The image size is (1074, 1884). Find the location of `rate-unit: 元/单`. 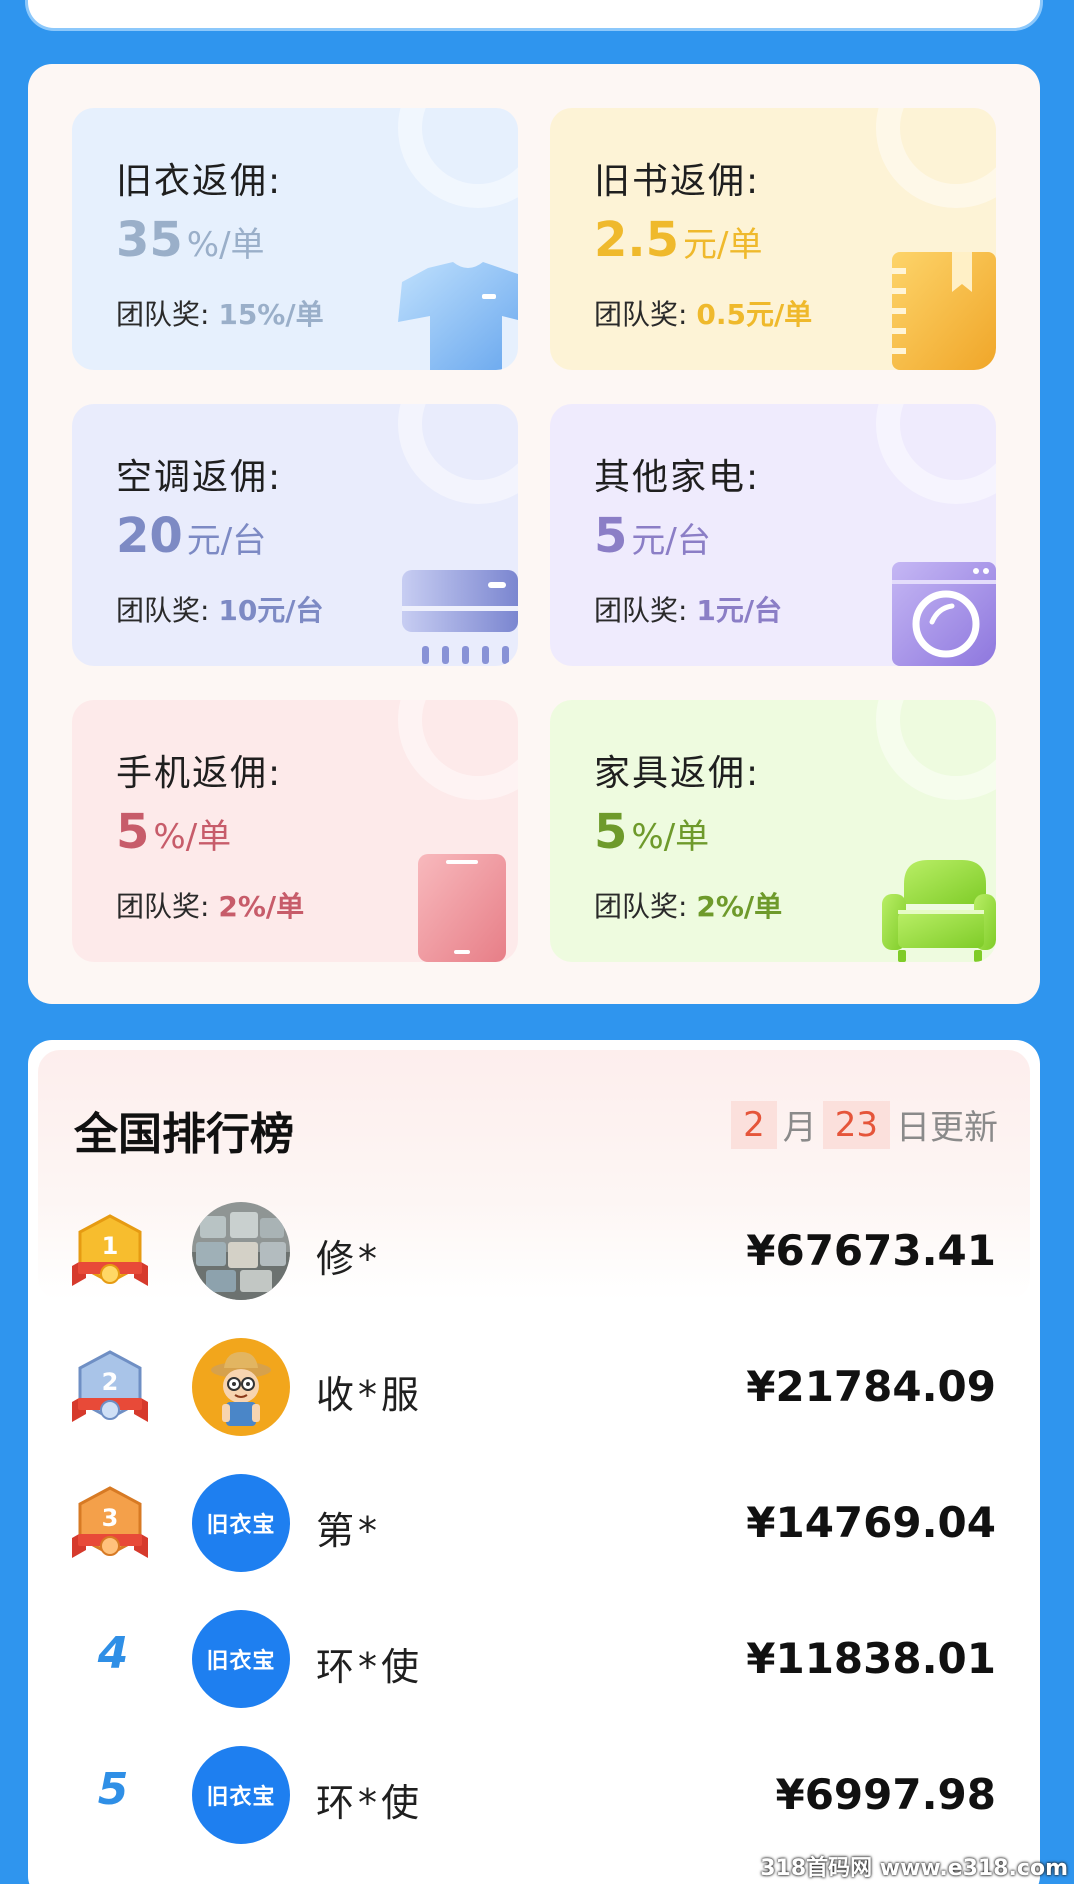

rate-unit: 元/单 is located at coordinates (723, 245).